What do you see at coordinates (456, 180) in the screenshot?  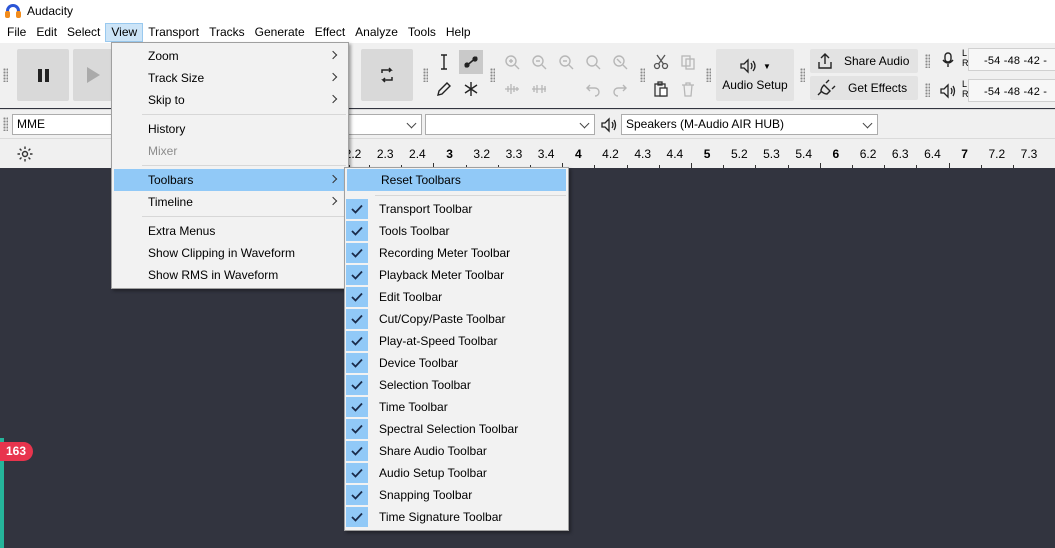 I see `reset-toolbars-item: Reset Toolbars` at bounding box center [456, 180].